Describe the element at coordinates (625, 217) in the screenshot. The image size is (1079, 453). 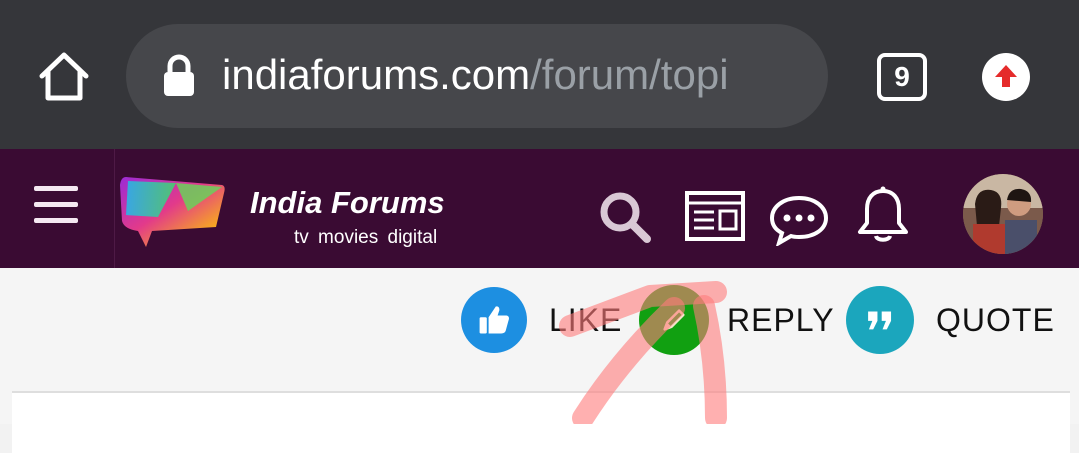
I see `search-icon` at that location.